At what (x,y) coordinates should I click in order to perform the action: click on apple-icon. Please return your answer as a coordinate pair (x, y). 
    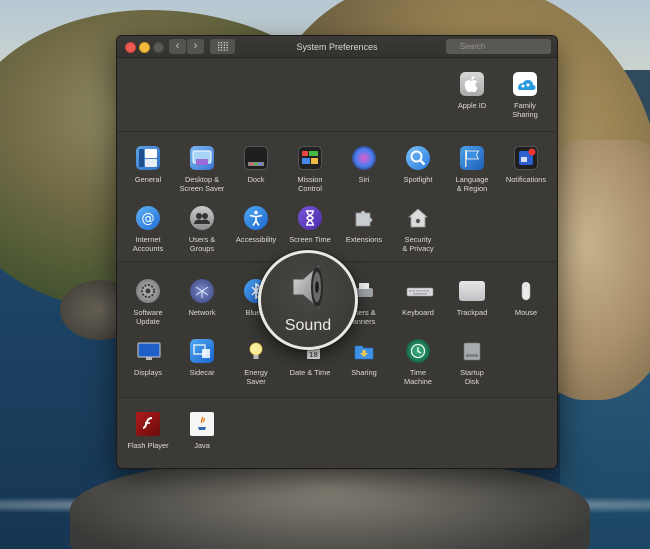
    Looking at the image, I should click on (472, 84).